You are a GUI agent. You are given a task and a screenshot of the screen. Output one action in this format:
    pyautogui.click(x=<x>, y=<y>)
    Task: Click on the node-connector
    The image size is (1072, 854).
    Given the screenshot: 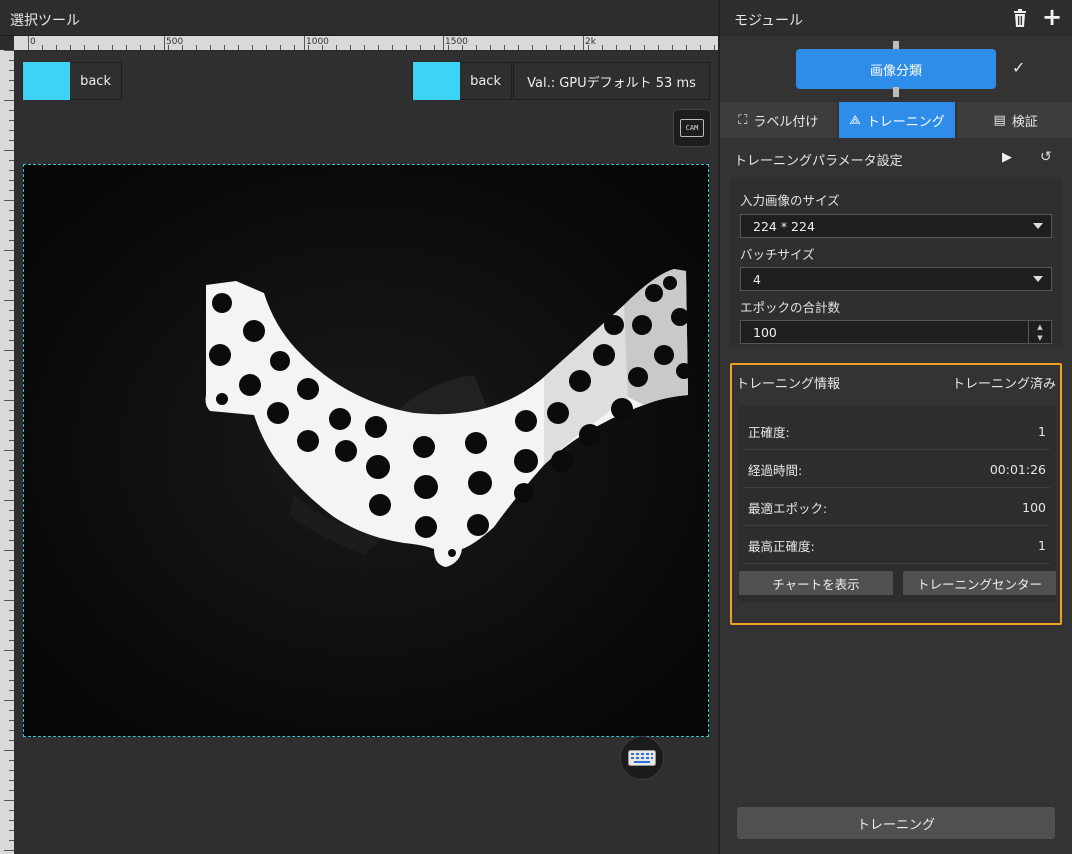 What is the action you would take?
    pyautogui.click(x=896, y=92)
    